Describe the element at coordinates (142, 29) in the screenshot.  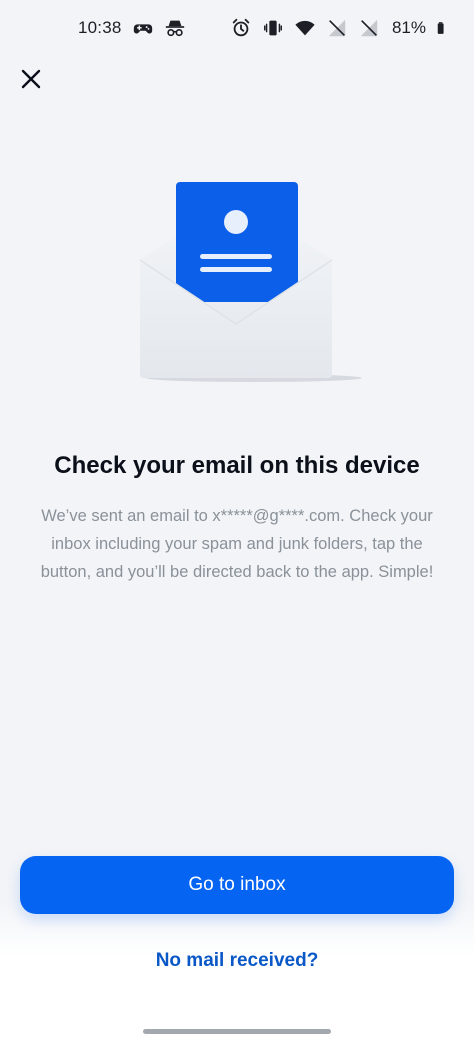
I see `gamepad-icon` at that location.